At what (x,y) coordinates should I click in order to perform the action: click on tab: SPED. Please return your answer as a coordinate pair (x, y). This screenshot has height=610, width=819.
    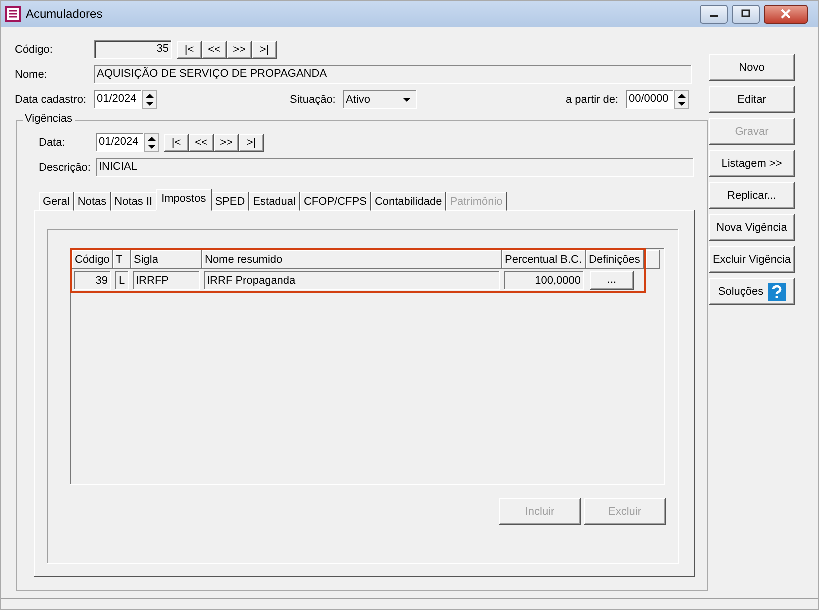
    Looking at the image, I should click on (230, 201).